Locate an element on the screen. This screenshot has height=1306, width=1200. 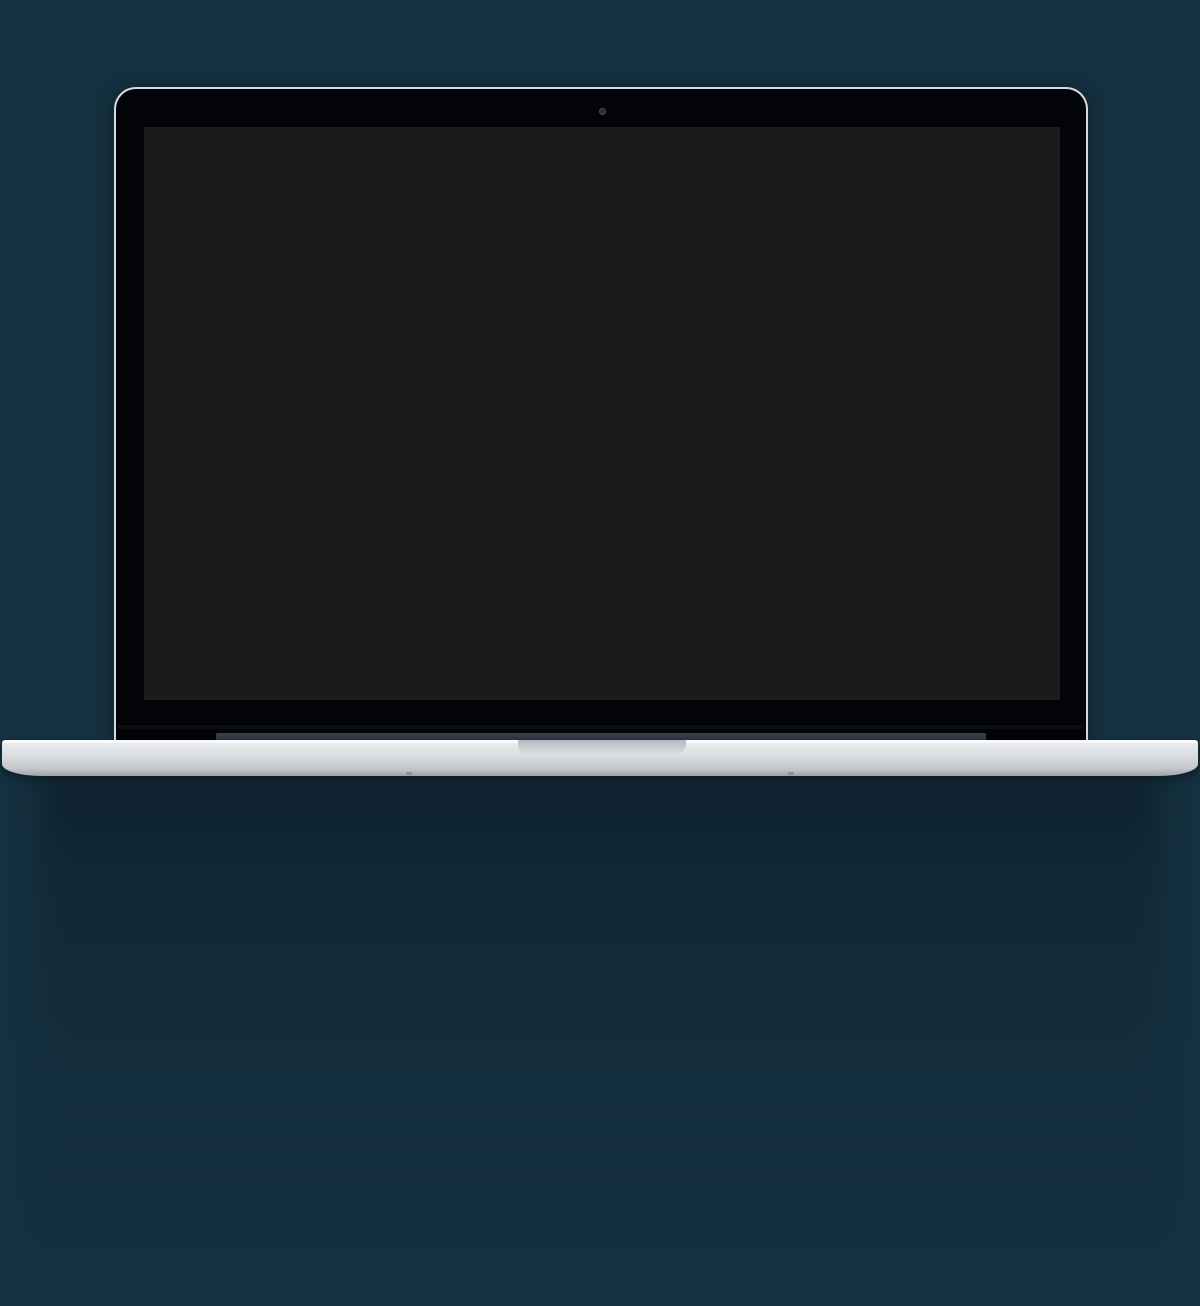
foot-right is located at coordinates (791, 773).